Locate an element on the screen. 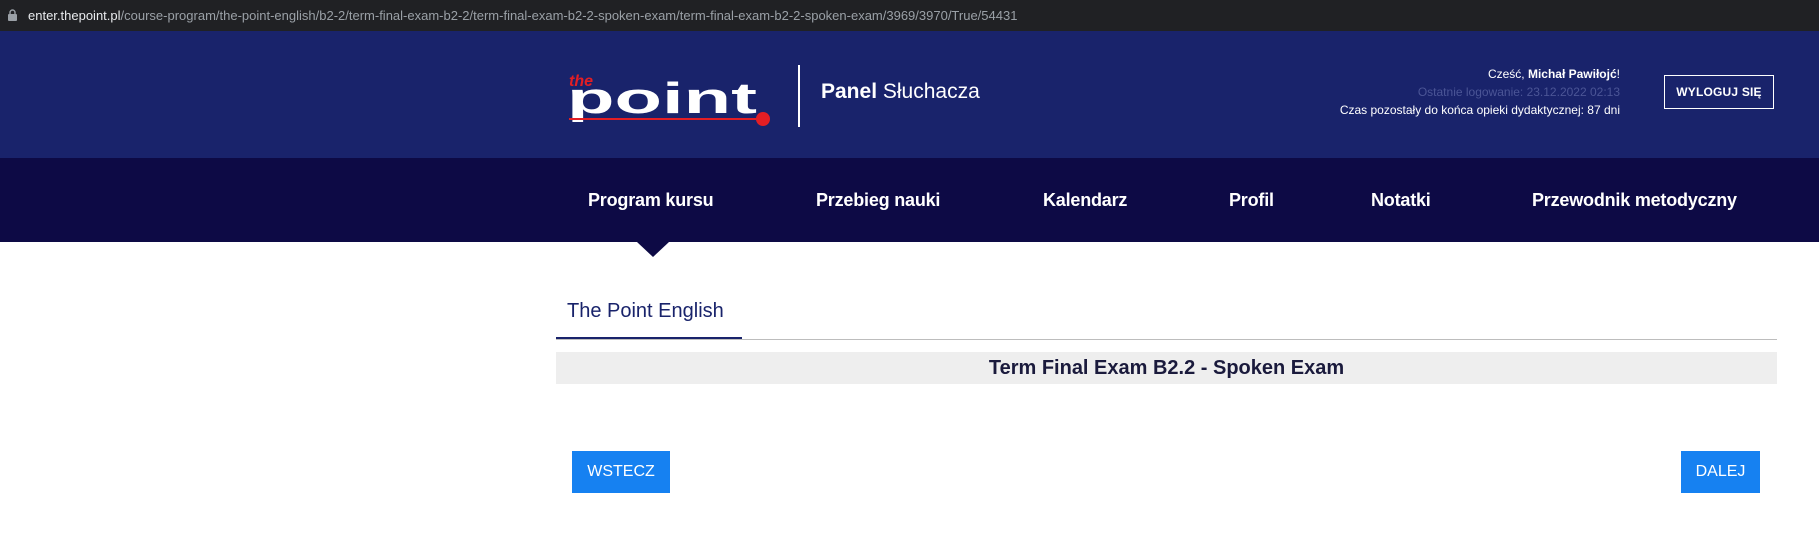  nav-item-kalendarz: Kalendarz is located at coordinates (1085, 200).